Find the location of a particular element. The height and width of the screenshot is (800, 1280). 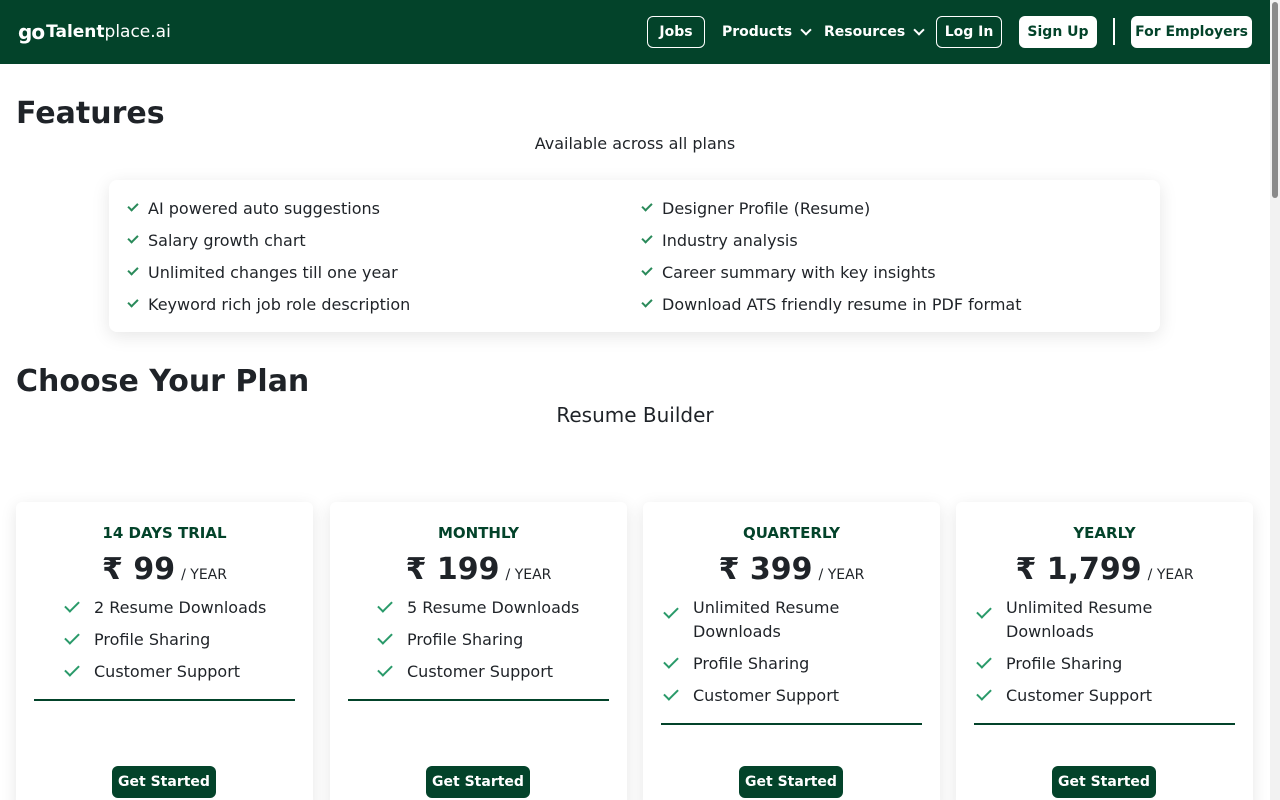

plan-price: ₹ 199 / YEAR is located at coordinates (478, 569).